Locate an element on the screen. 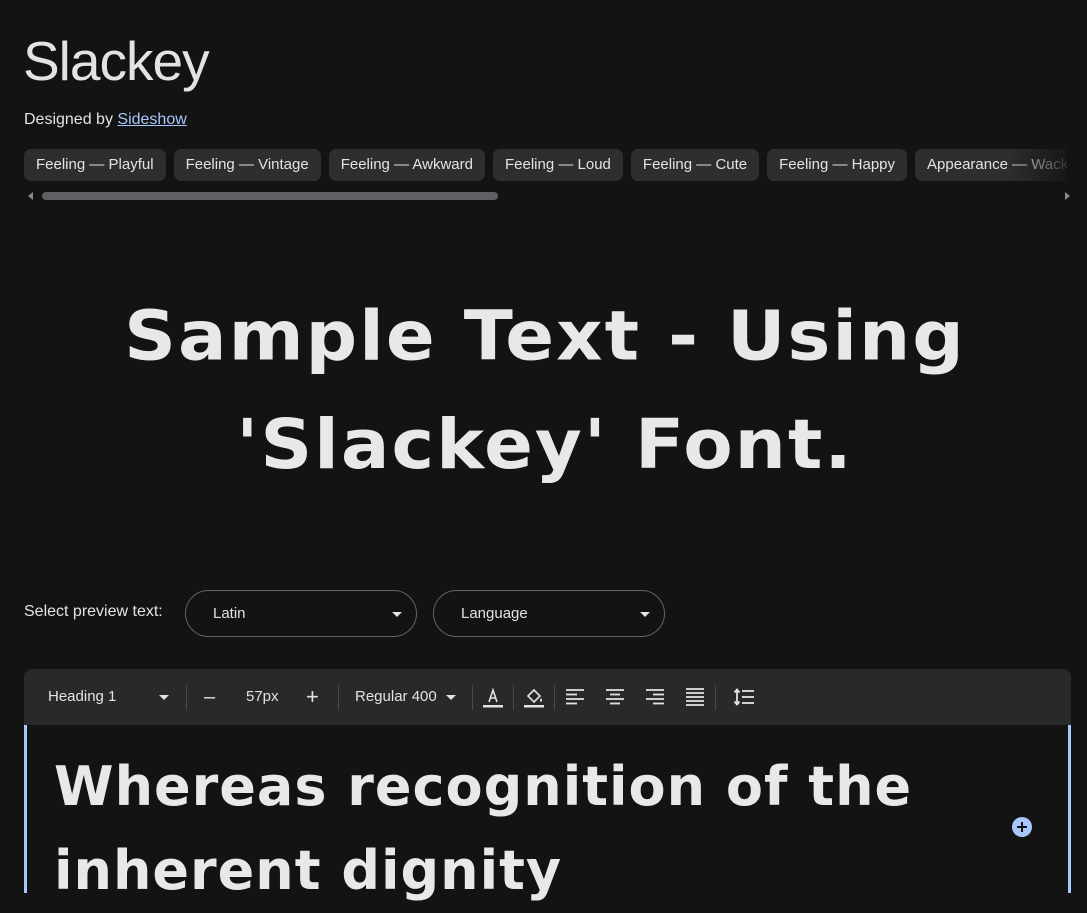  preview-label: Select preview text: is located at coordinates (93, 611).